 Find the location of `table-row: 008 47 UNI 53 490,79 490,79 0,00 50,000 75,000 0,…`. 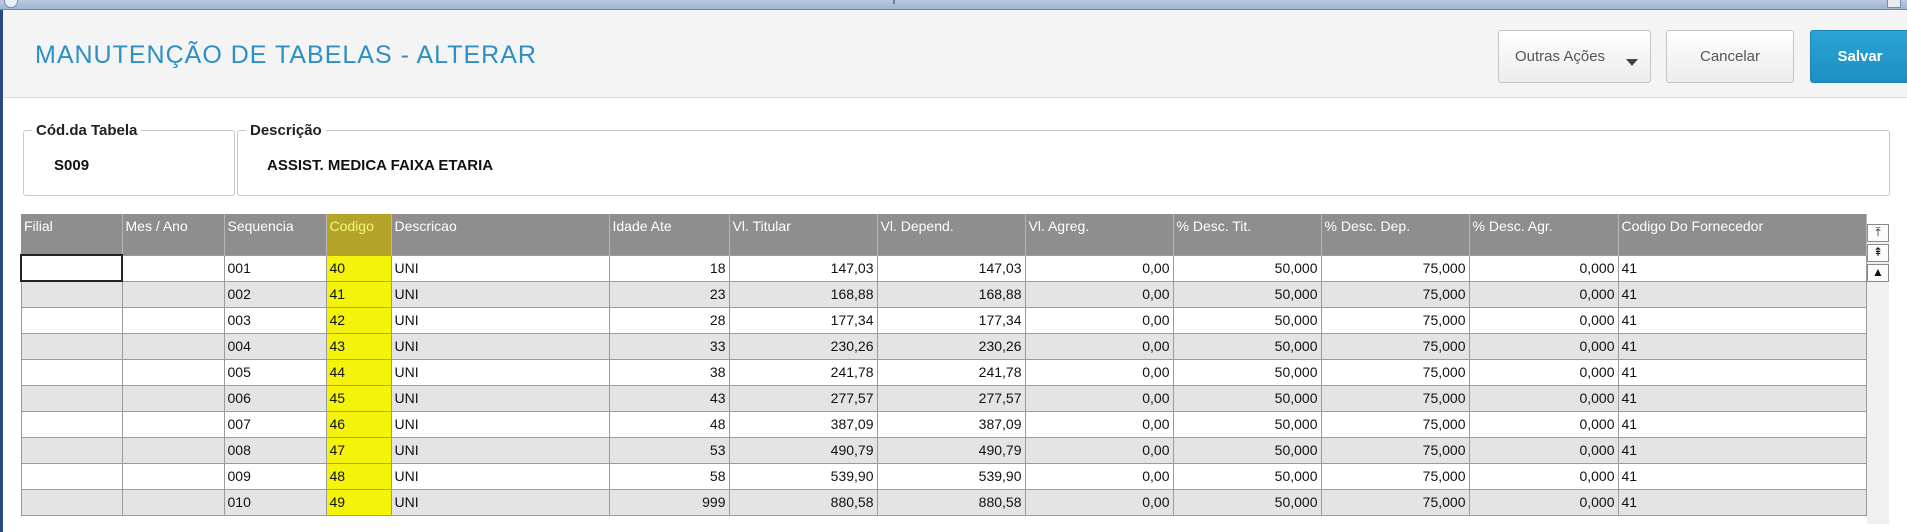

table-row: 008 47 UNI 53 490,79 490,79 0,00 50,000 75,000 0,… is located at coordinates (943, 450).